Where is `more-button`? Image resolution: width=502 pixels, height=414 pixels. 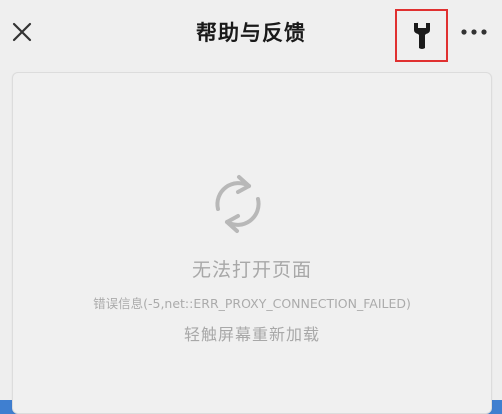
more-button is located at coordinates (474, 32).